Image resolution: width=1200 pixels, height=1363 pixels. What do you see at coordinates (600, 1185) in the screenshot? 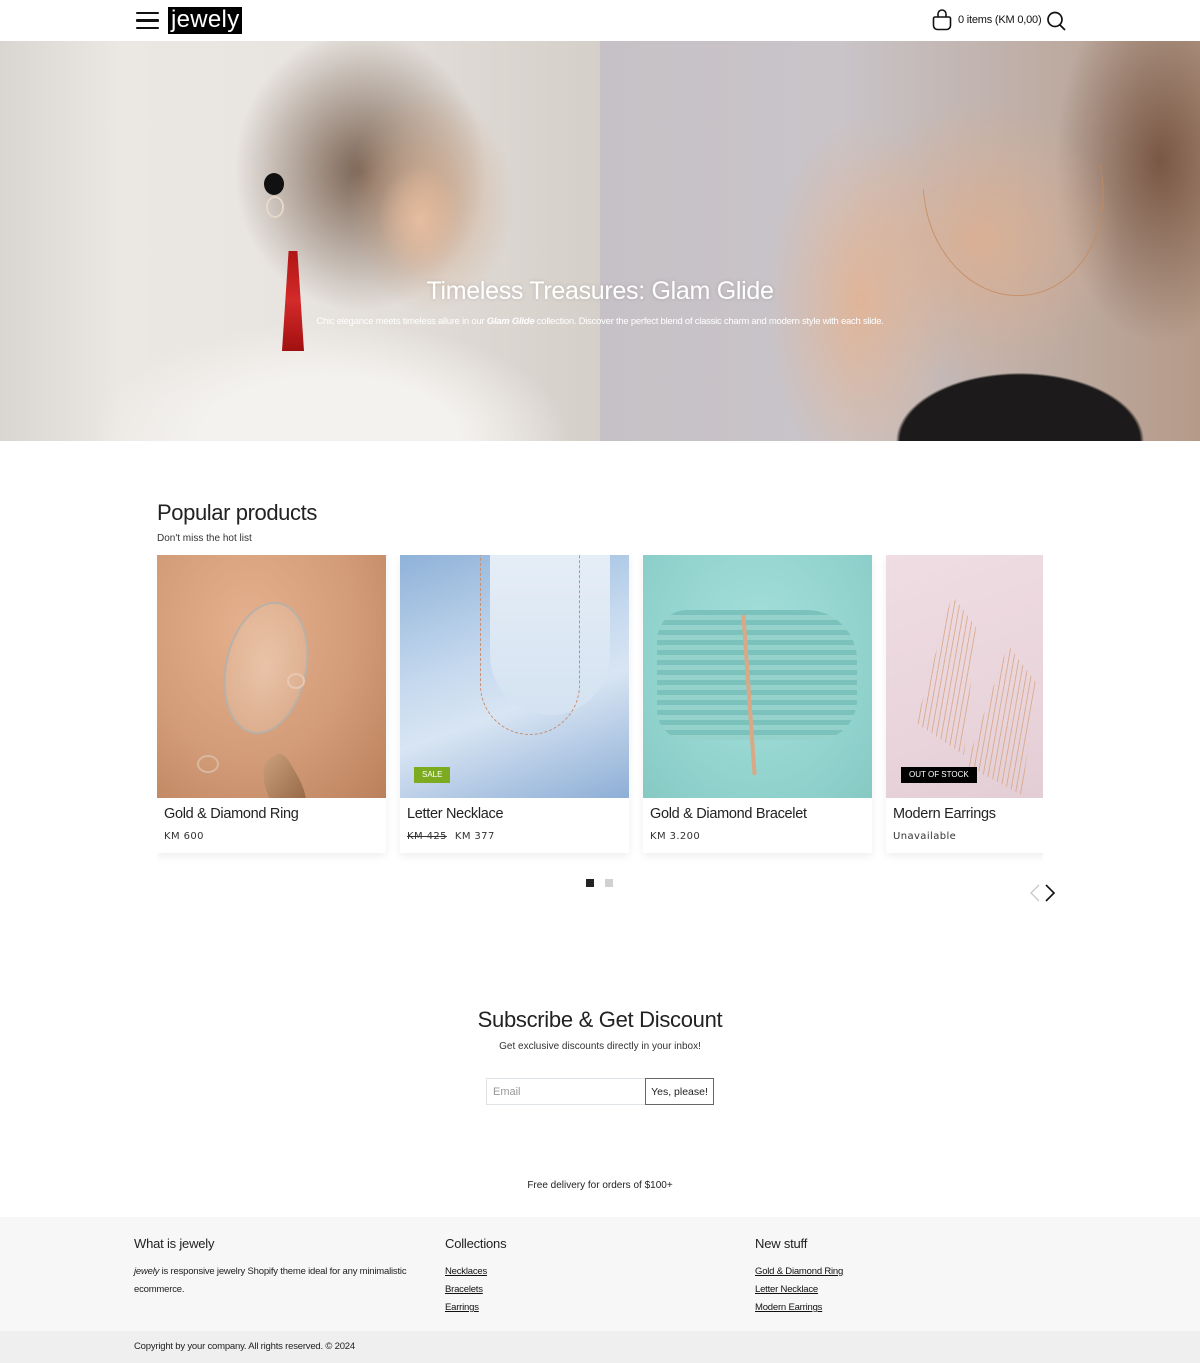
I see `delivery-note: Free delivery for orders of $100+` at bounding box center [600, 1185].